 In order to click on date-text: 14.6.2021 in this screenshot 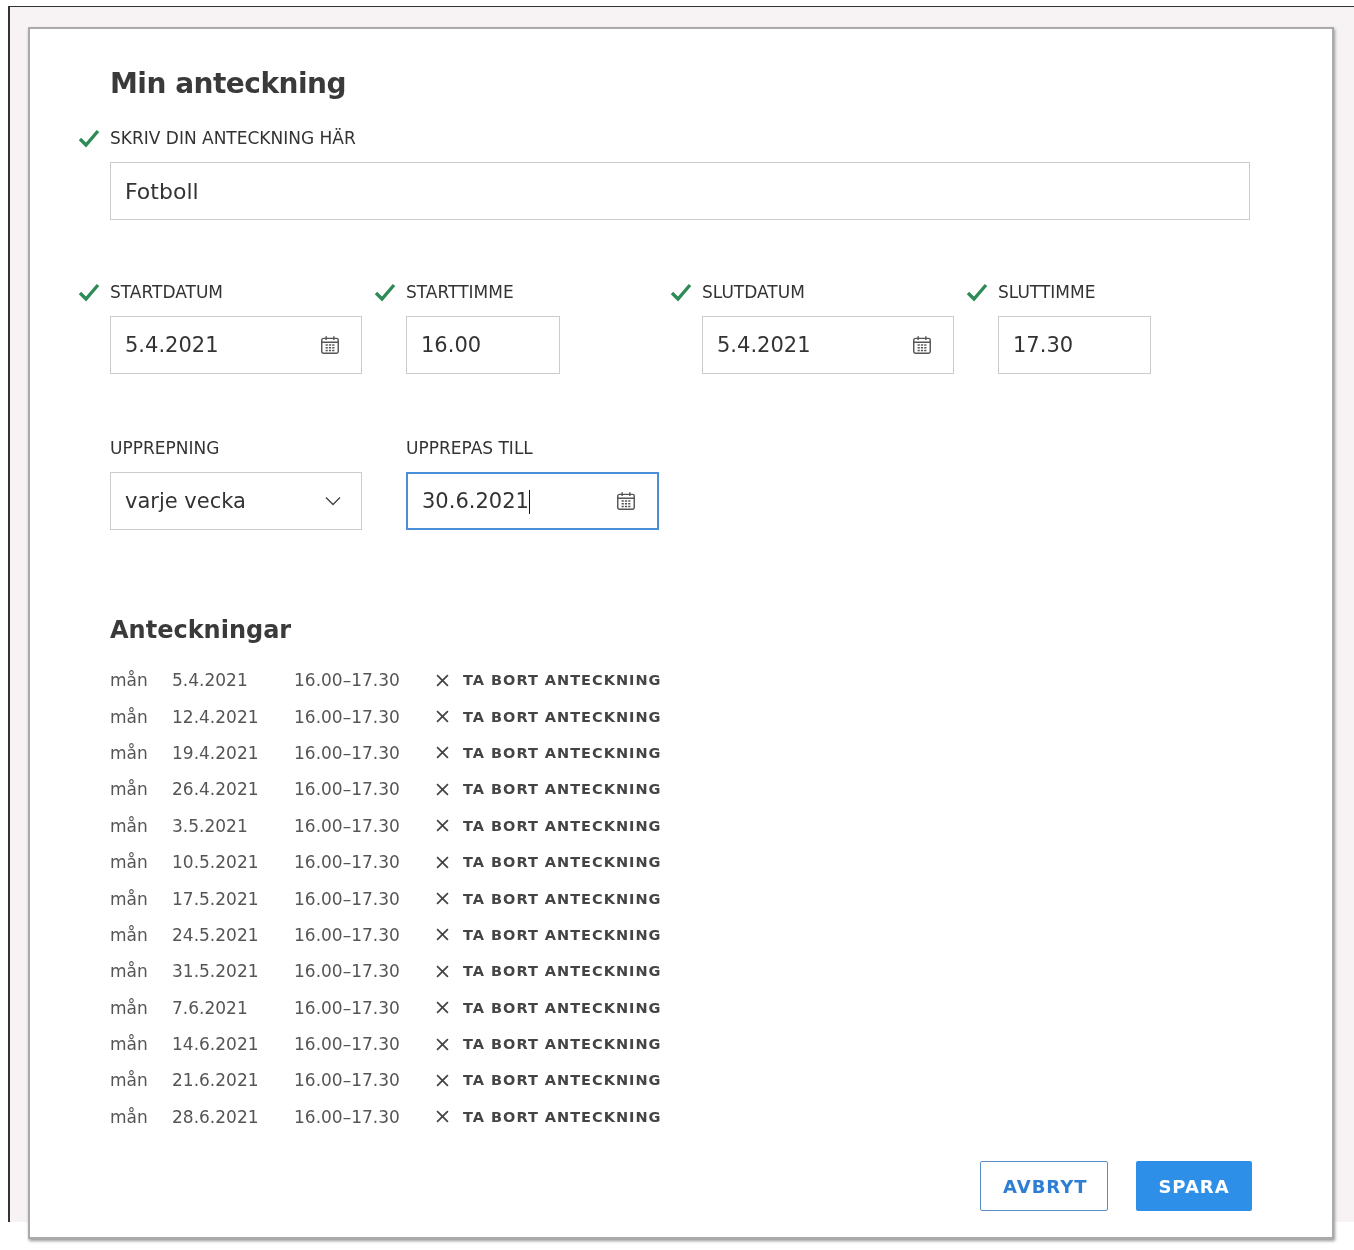, I will do `click(216, 1044)`.